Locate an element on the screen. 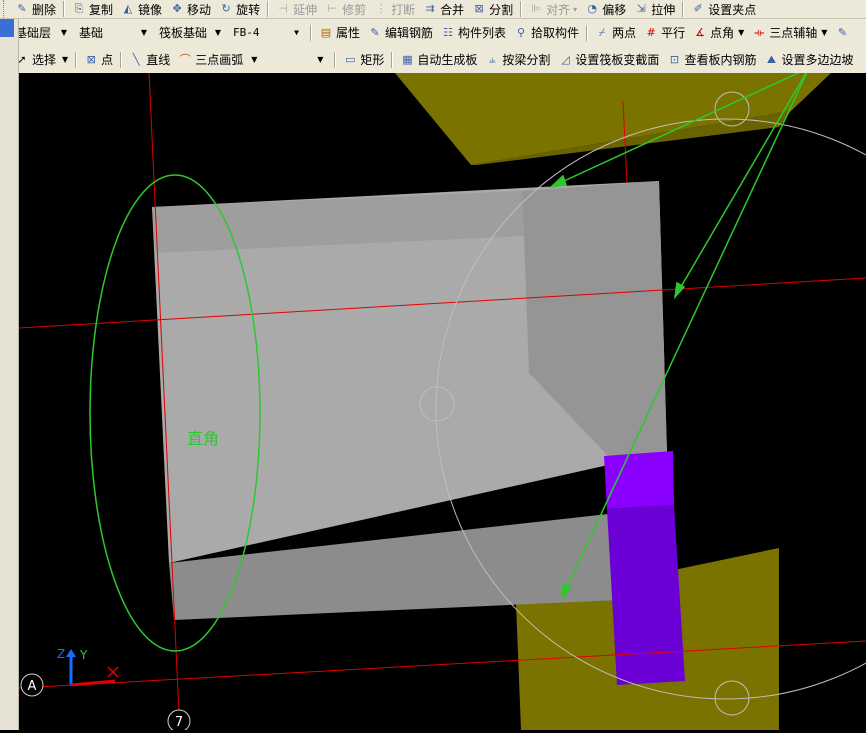 Image resolution: width=866 pixels, height=733 pixels. rotate-icon: ↻ is located at coordinates (226, 8).